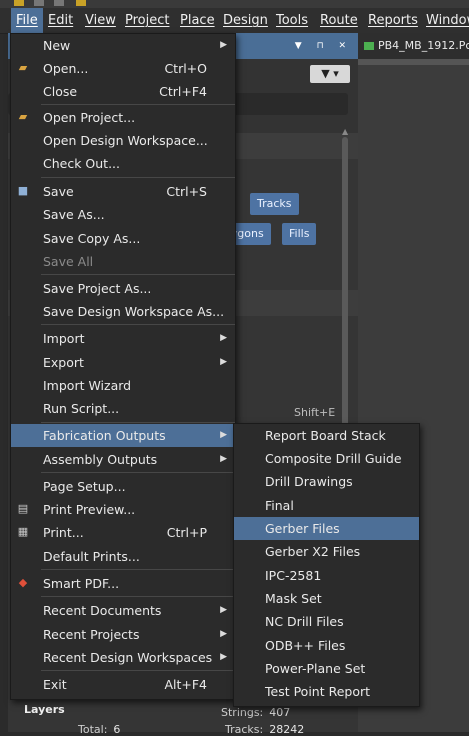 This screenshot has height=736, width=469. Describe the element at coordinates (27, 20) in the screenshot. I see `menu-file: File` at that location.